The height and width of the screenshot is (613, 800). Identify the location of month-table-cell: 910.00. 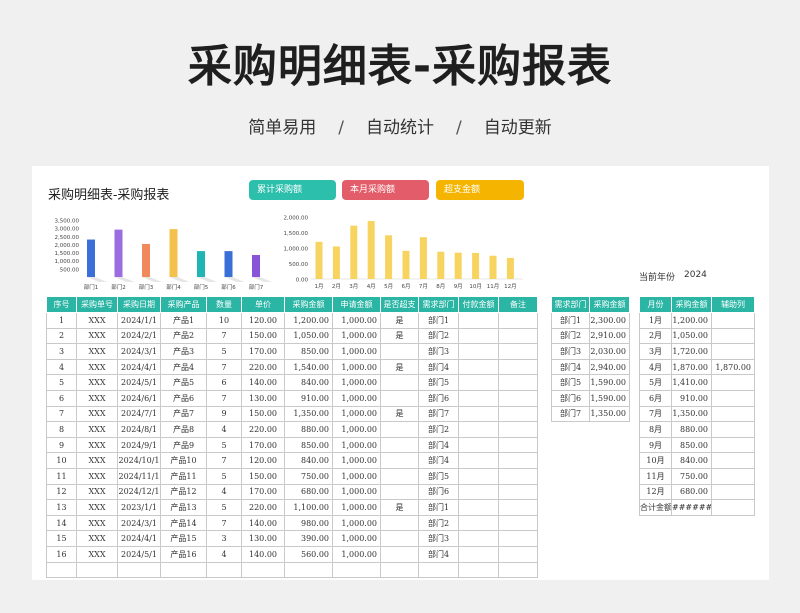
(691, 398).